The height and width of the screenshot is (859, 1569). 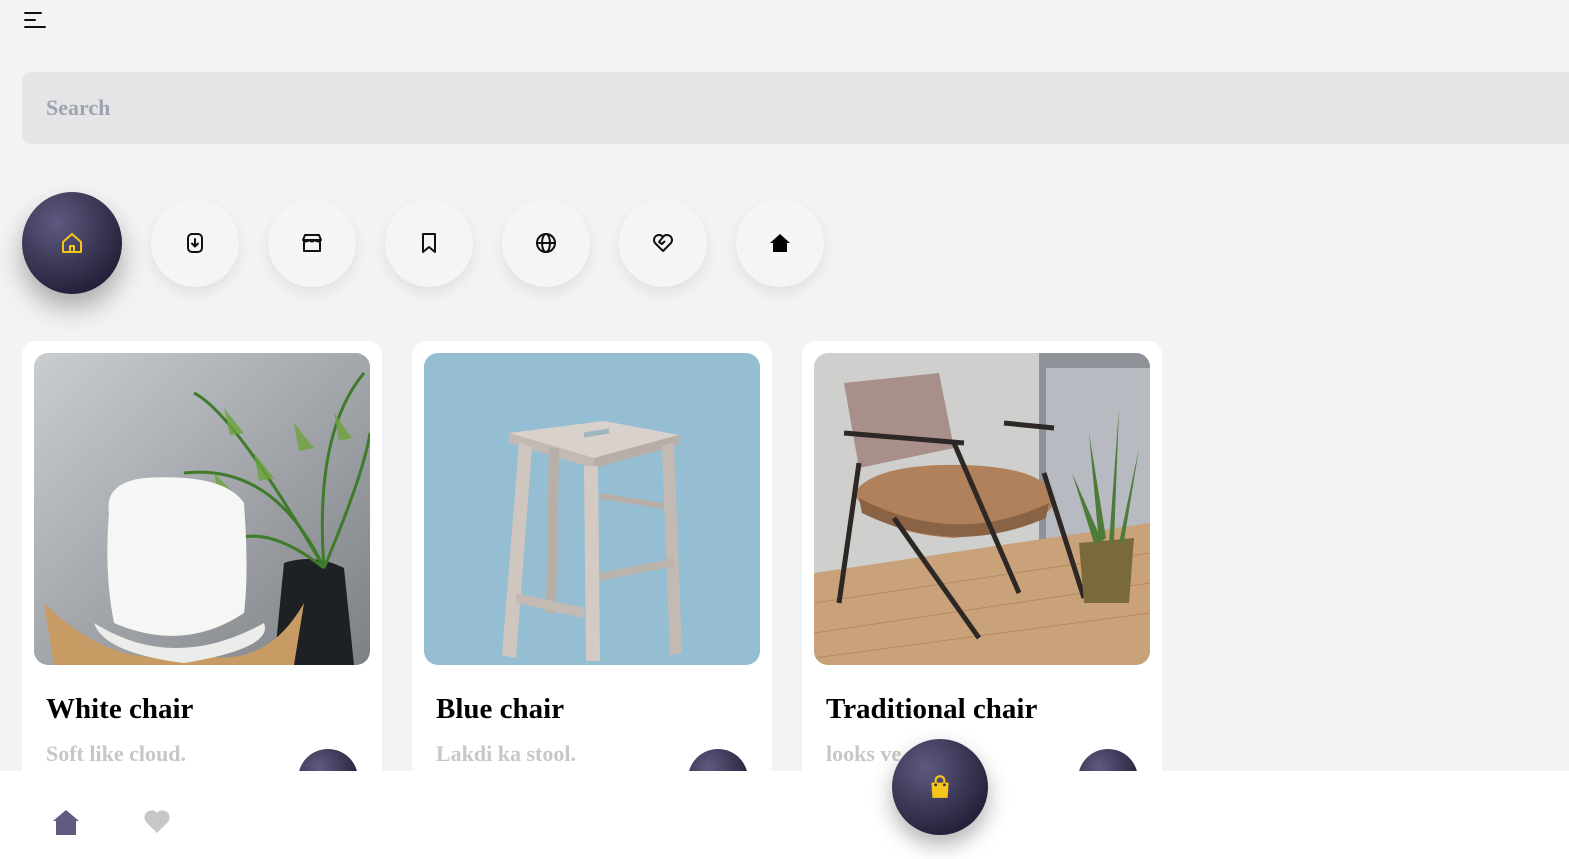 I want to click on home-outline-icon, so click(x=72, y=243).